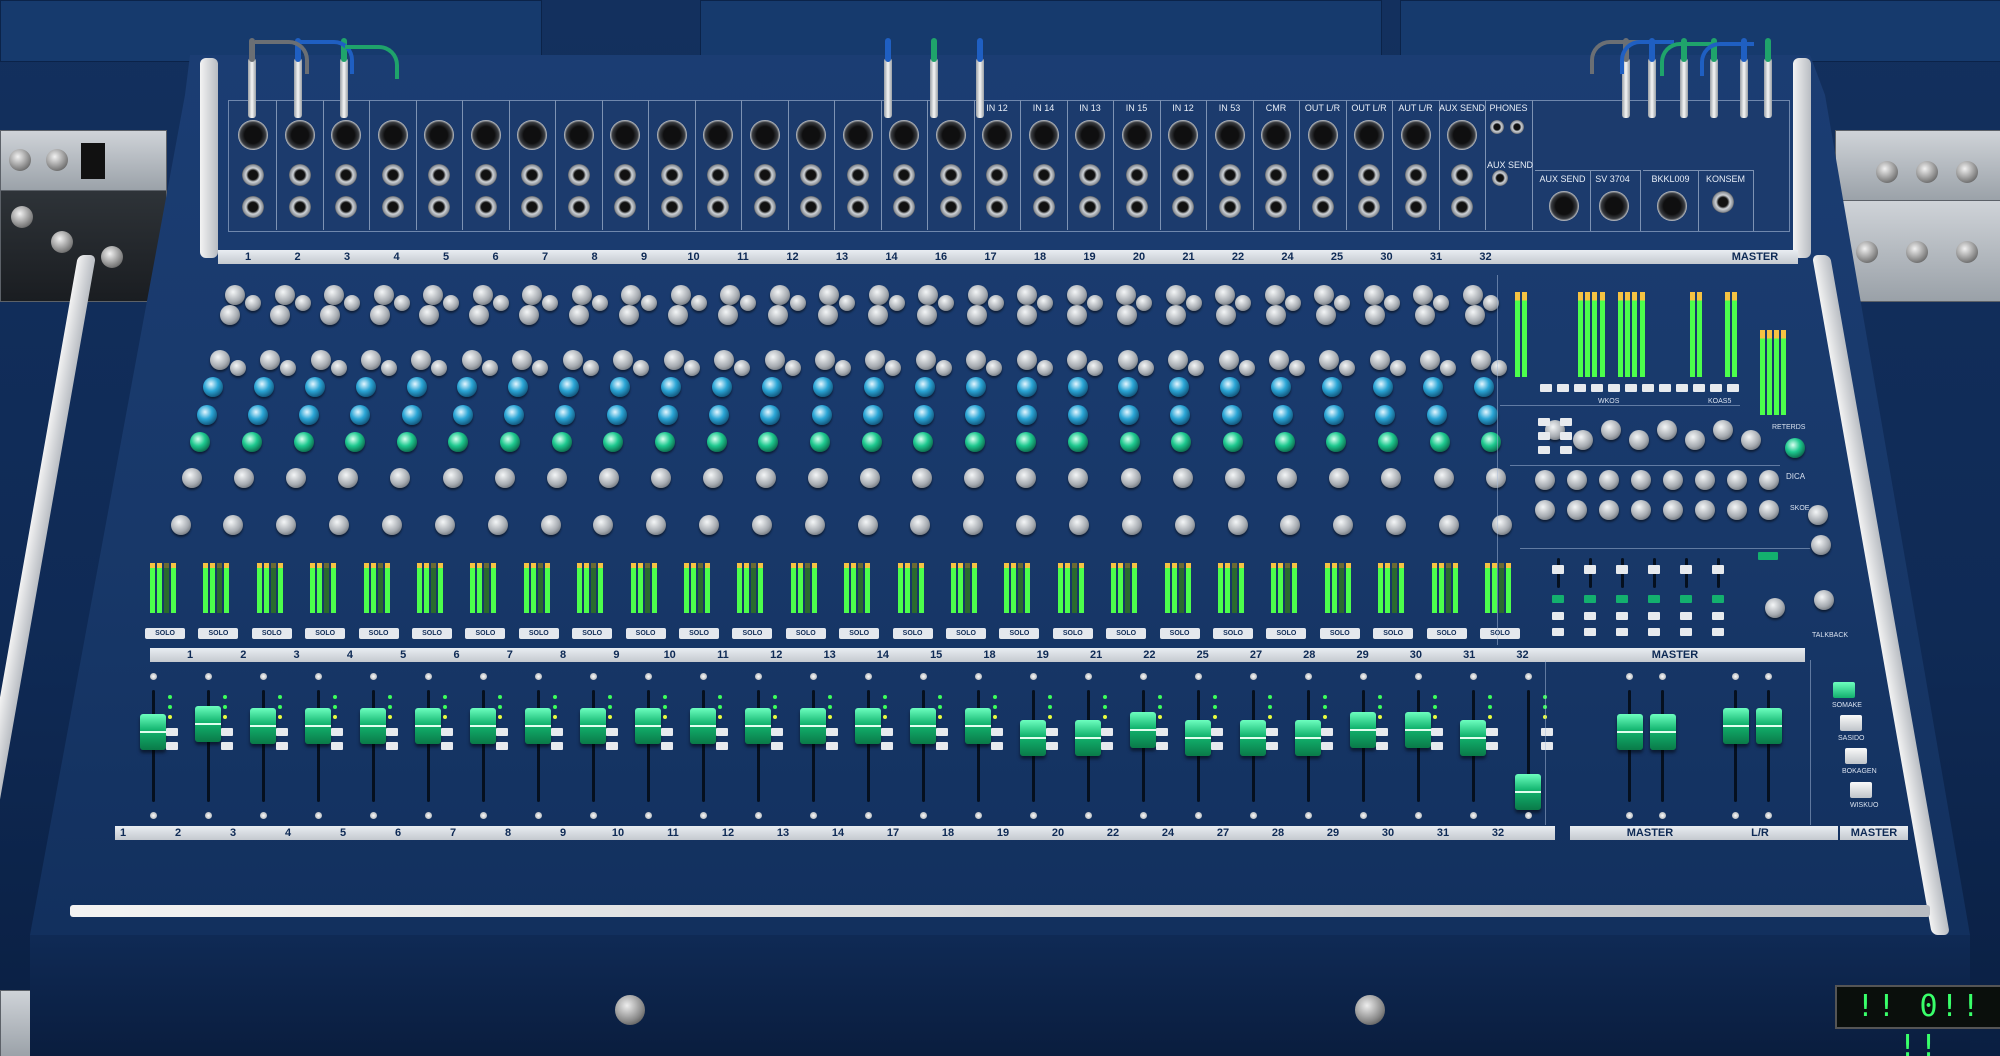  Describe the element at coordinates (1795, 448) in the screenshot. I see `master-knob-green` at that location.